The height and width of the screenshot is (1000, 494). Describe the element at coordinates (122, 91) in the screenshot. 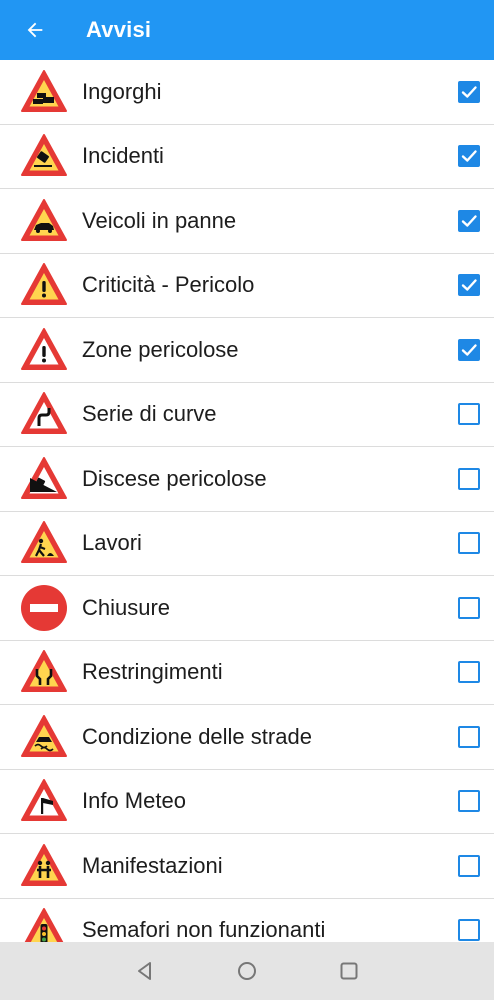

I see `list-item-label: Ingorghi` at that location.